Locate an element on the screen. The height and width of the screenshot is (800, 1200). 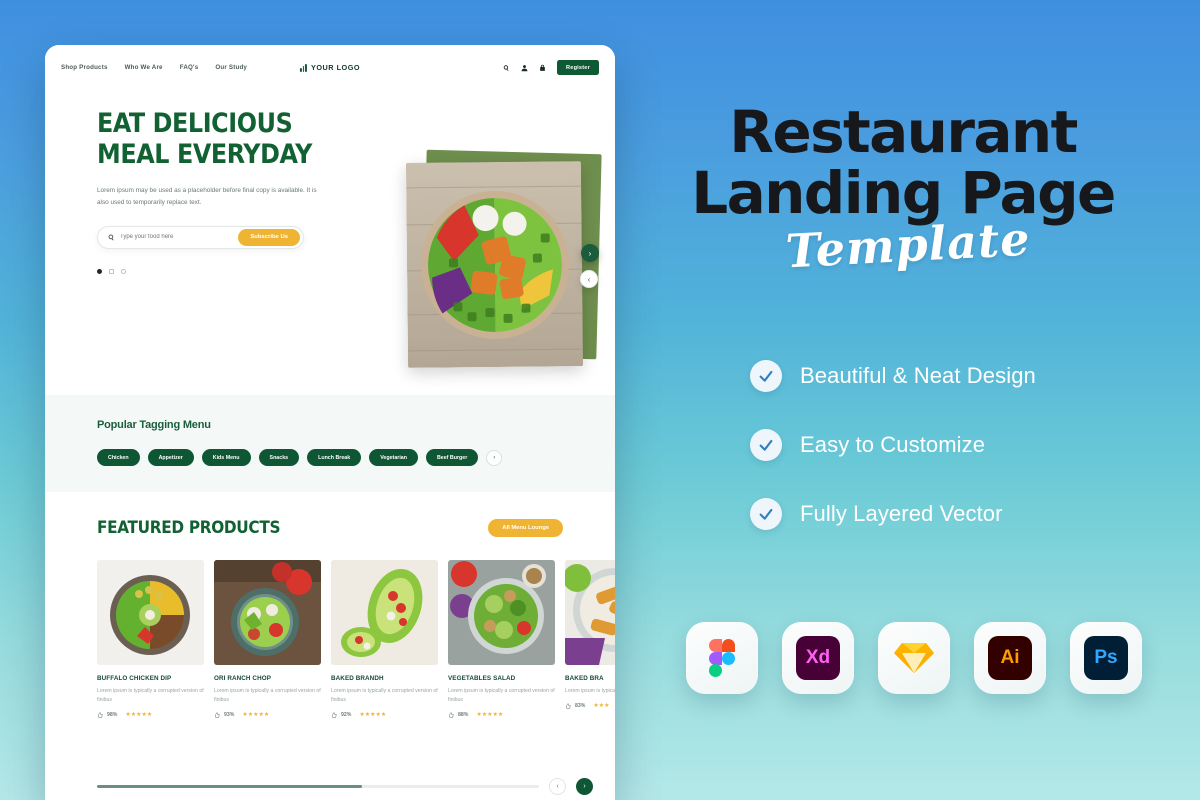
hero-food-photo is located at coordinates (494, 264).